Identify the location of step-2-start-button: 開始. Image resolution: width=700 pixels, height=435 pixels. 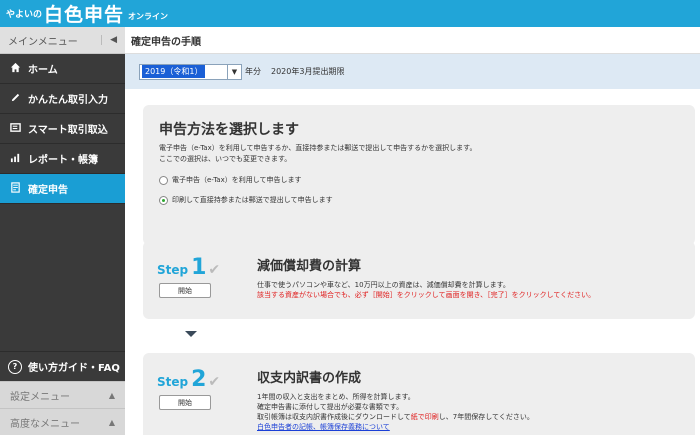
(185, 402).